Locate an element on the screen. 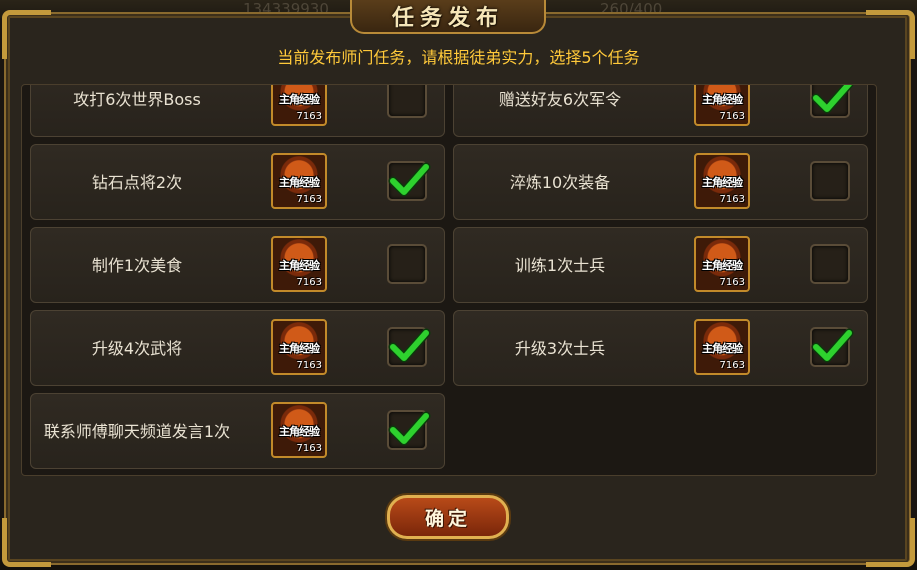 The width and height of the screenshot is (917, 570). task-label: 攻打6次世界Boss is located at coordinates (137, 99).